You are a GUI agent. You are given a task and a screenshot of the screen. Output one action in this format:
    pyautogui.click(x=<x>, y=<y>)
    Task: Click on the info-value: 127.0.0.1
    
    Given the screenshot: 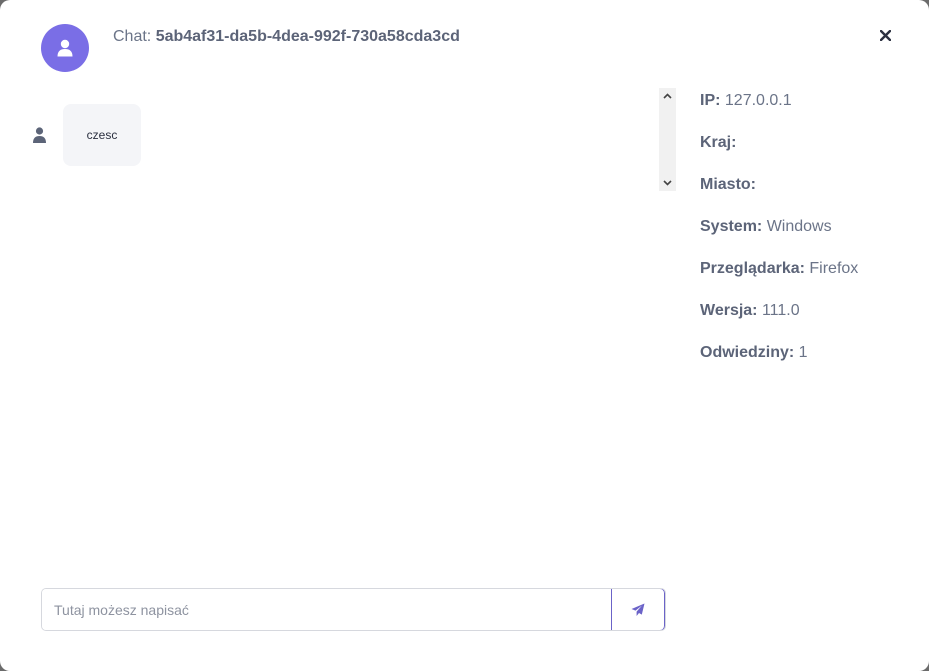 What is the action you would take?
    pyautogui.click(x=756, y=100)
    